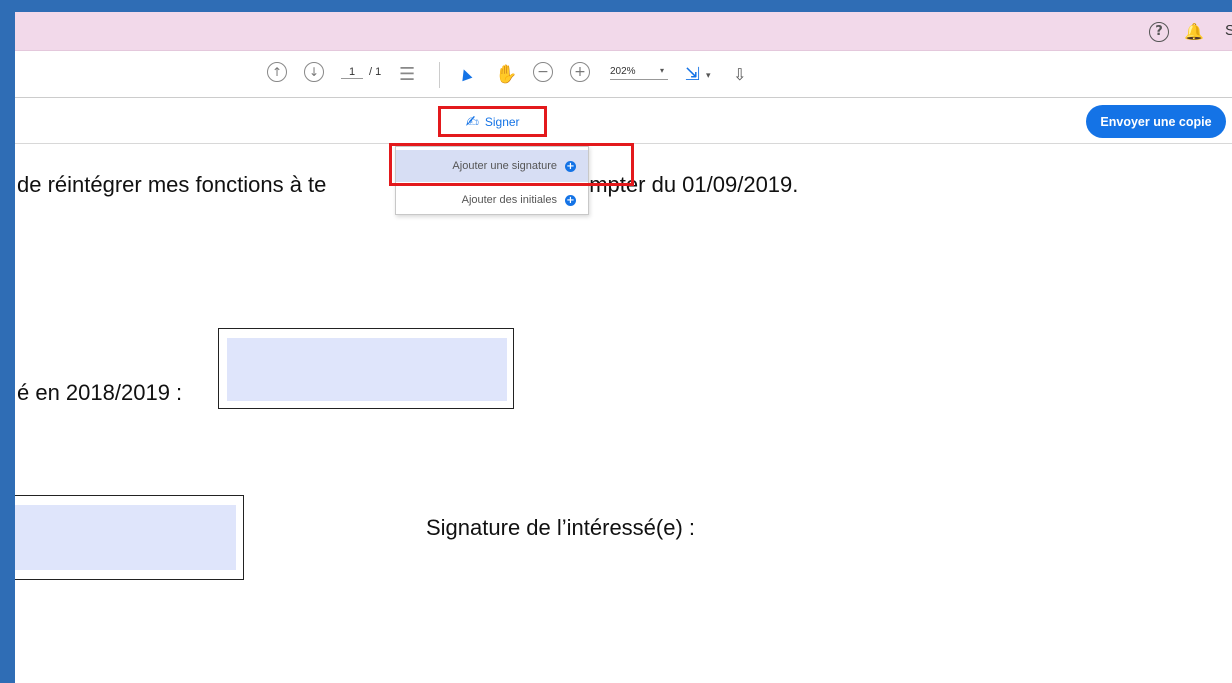 The width and height of the screenshot is (1232, 683). Describe the element at coordinates (543, 72) in the screenshot. I see `zoom-out-icon: −` at that location.